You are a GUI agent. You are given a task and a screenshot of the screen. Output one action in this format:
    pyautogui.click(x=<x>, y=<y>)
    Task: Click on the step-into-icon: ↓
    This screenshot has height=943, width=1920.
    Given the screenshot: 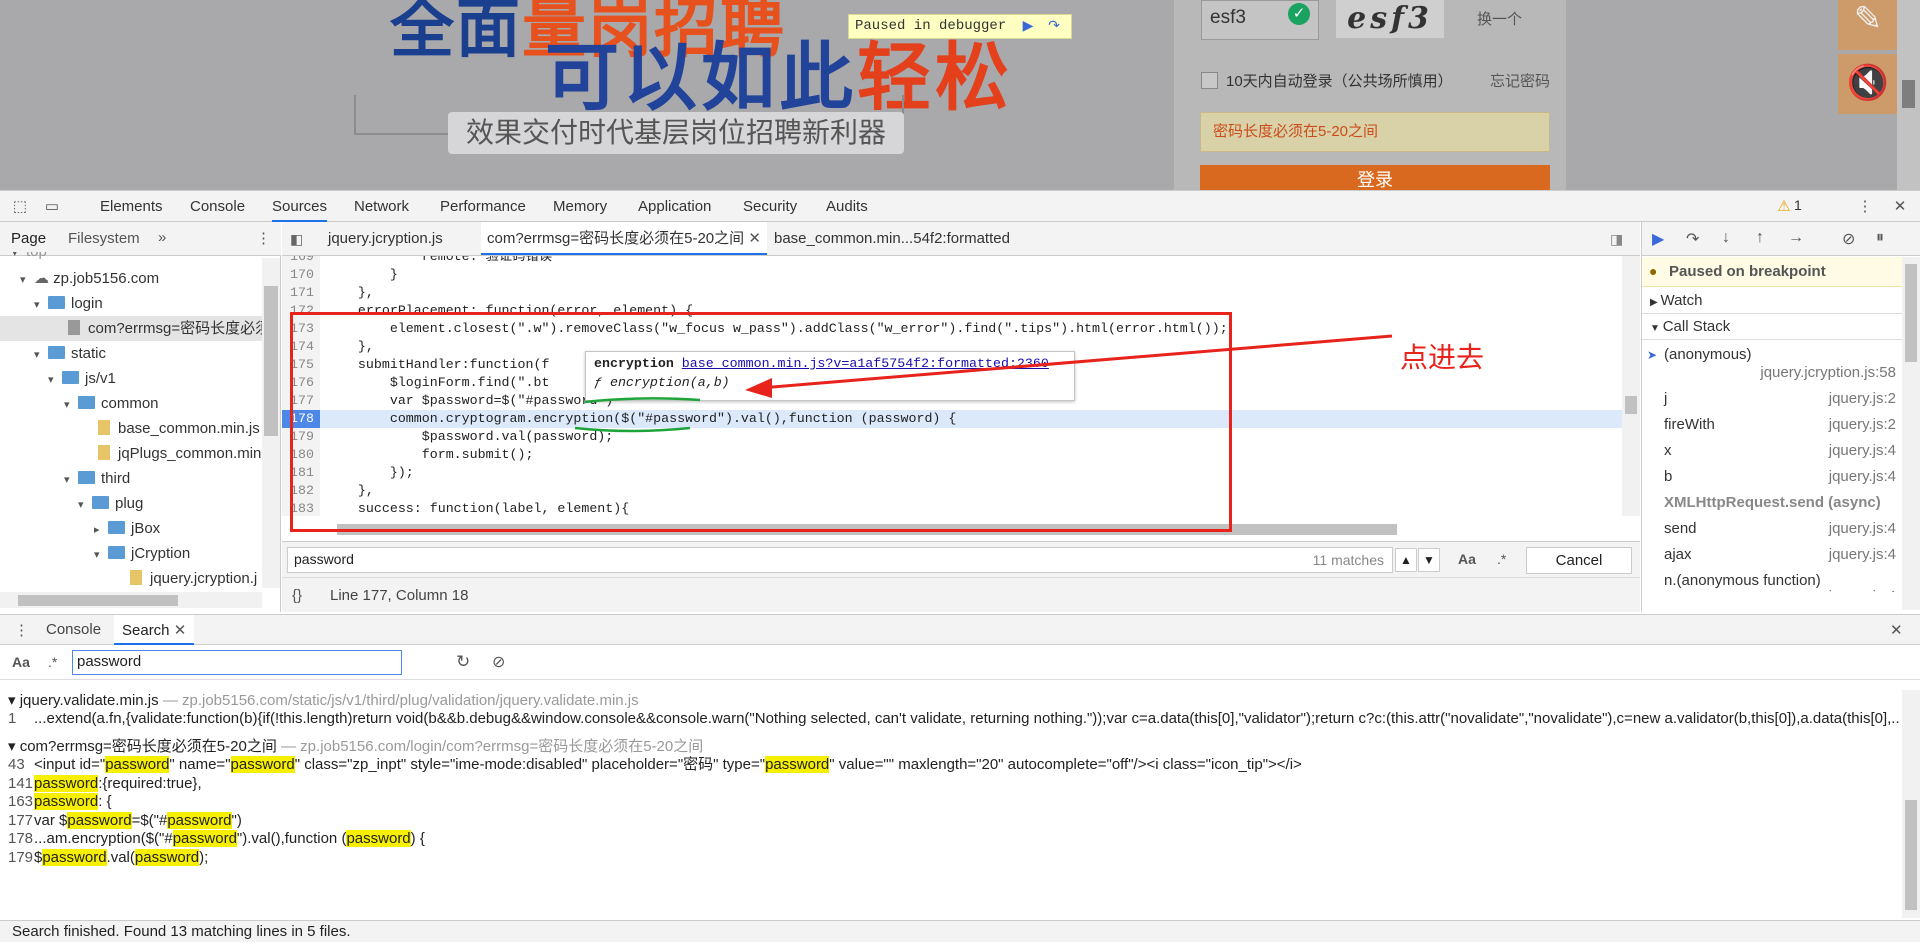 What is the action you would take?
    pyautogui.click(x=1726, y=238)
    